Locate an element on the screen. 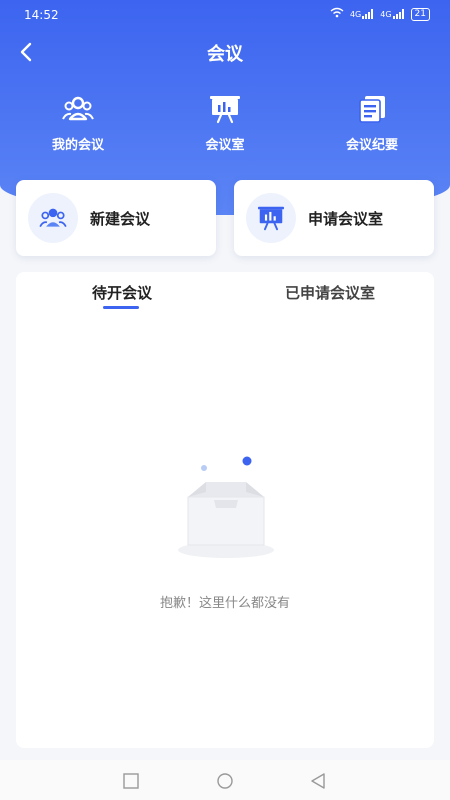 The width and height of the screenshot is (450, 800). quick-nav-label: 会议纪要 is located at coordinates (371, 145).